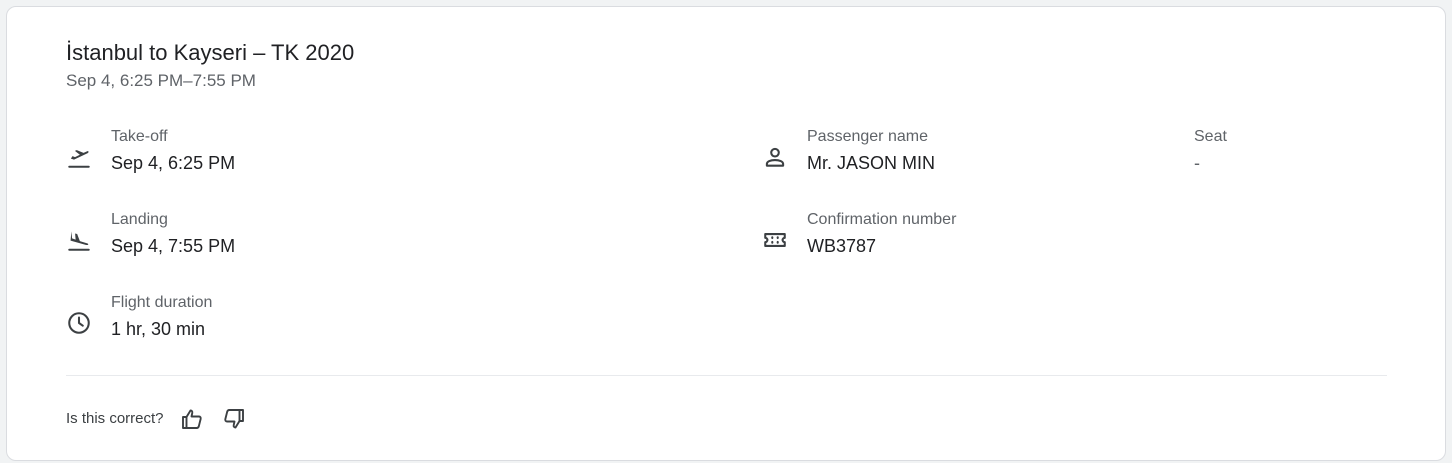  I want to click on confirmation-value: WB3787, so click(842, 246).